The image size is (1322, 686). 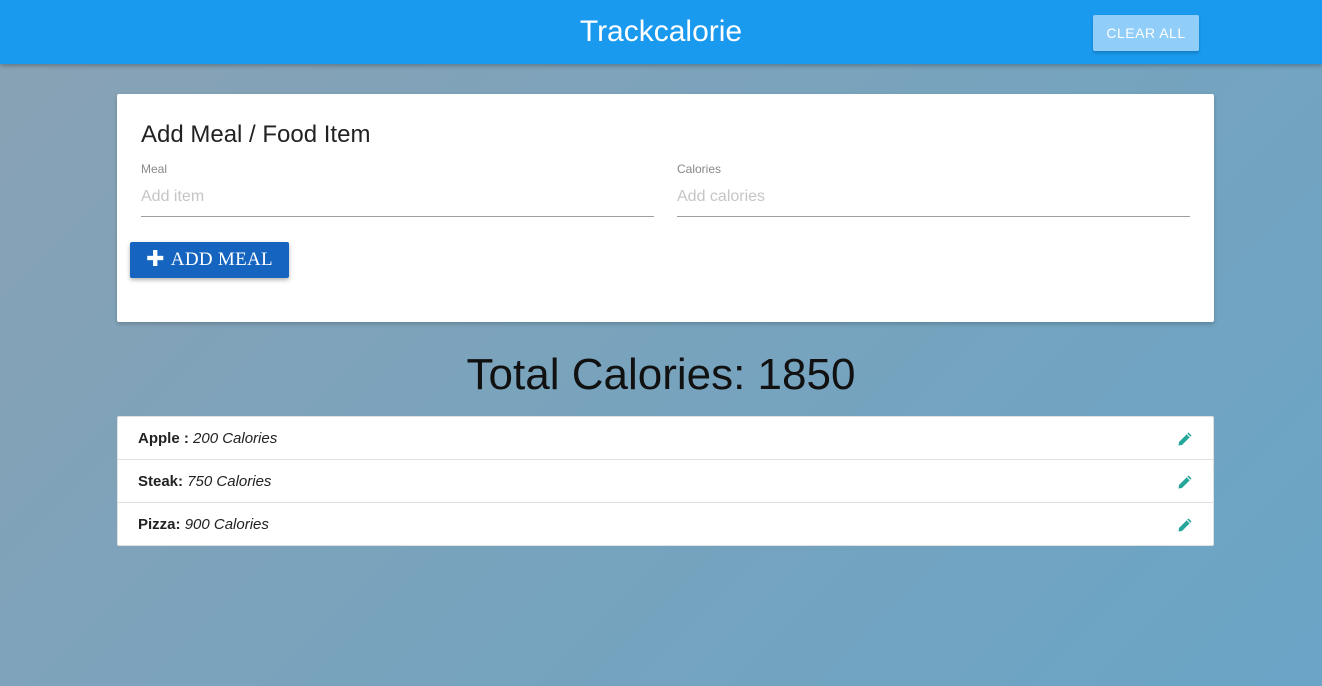 What do you see at coordinates (159, 524) in the screenshot?
I see `item-name: Pizza:` at bounding box center [159, 524].